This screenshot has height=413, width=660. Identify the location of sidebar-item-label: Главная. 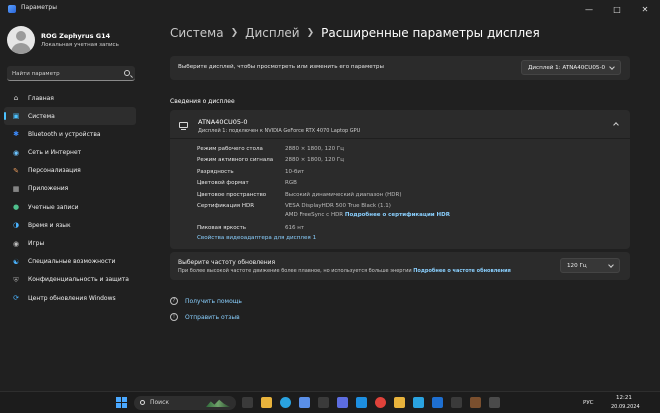
(41, 98).